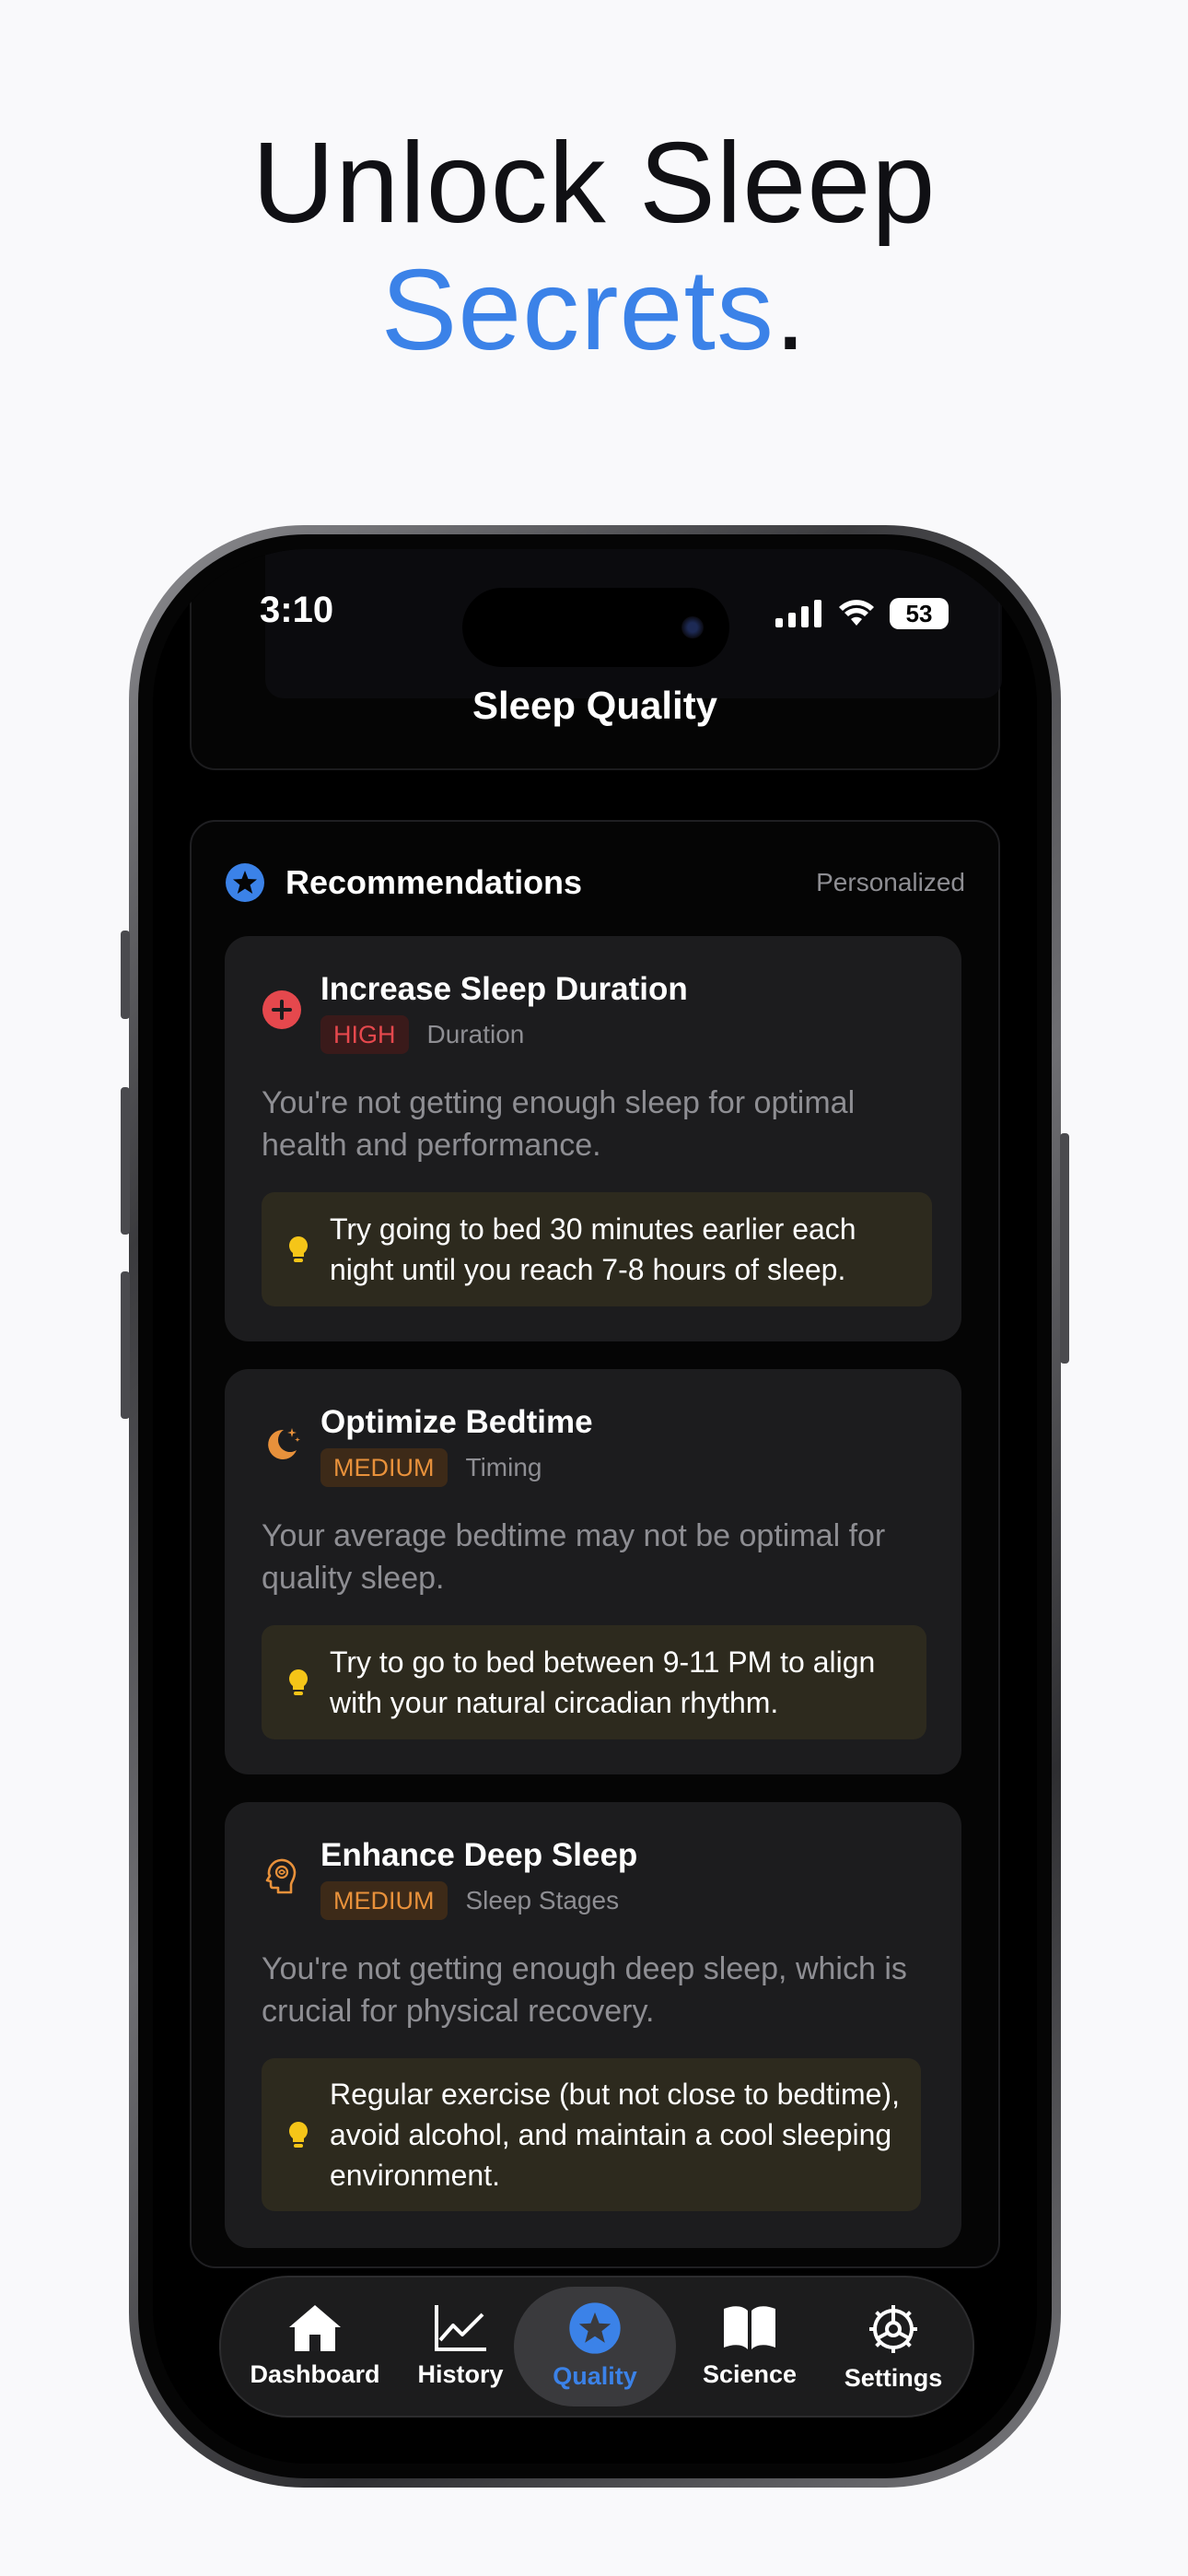  Describe the element at coordinates (125, 1345) in the screenshot. I see `volume-down-button` at that location.